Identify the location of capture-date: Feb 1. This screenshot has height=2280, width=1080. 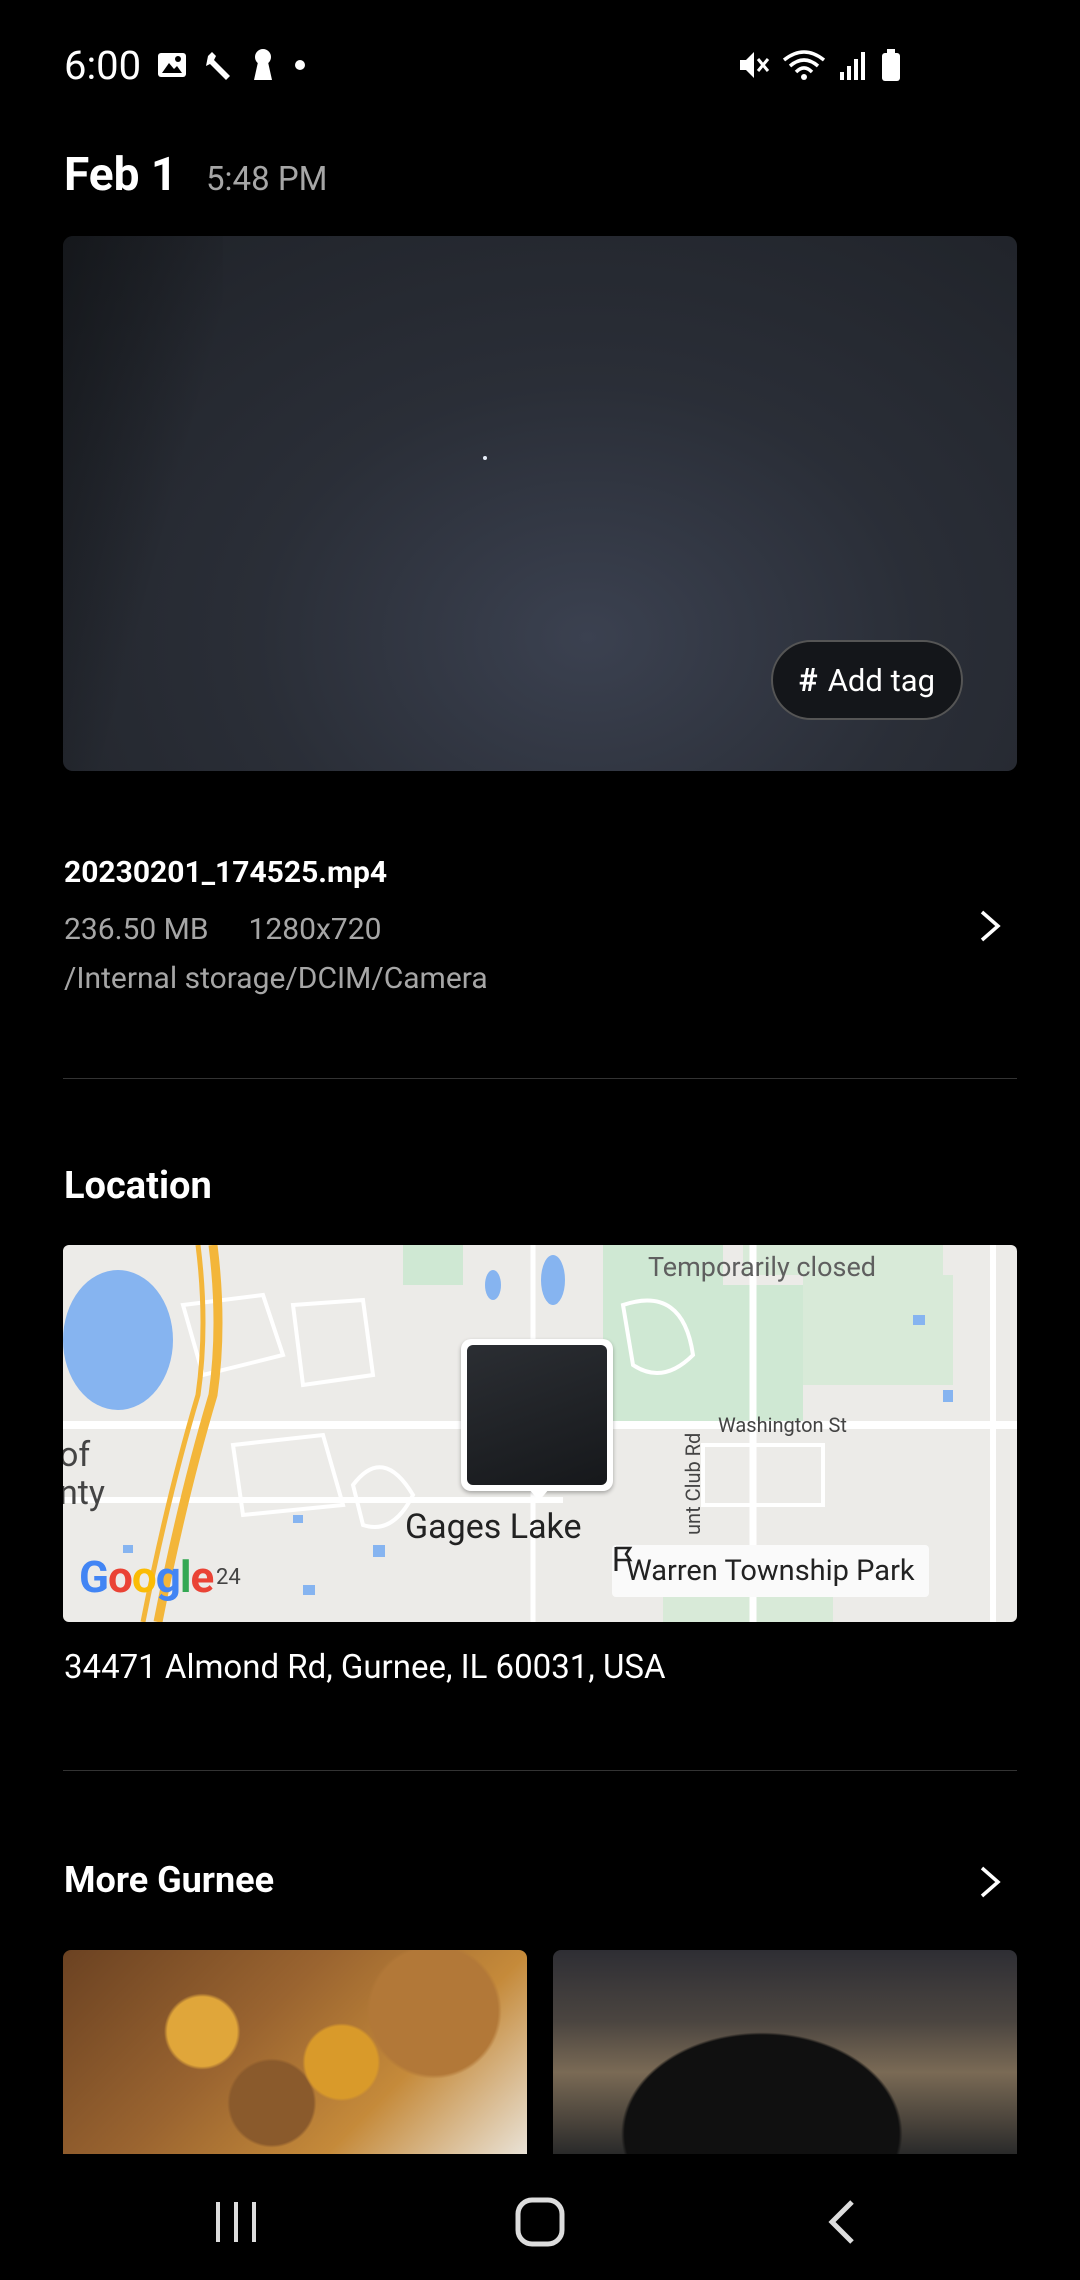
(121, 175).